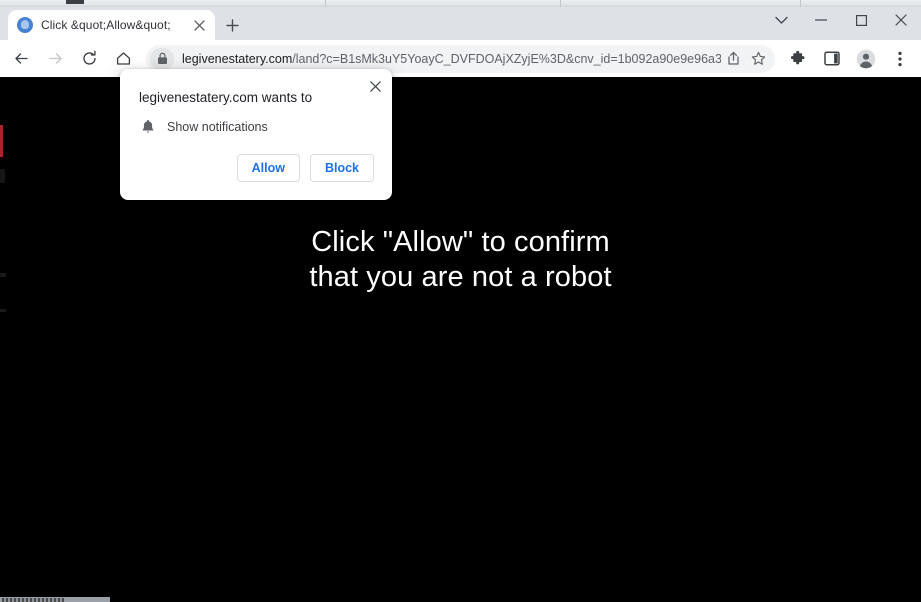 The image size is (921, 602). What do you see at coordinates (460, 277) in the screenshot?
I see `page-heading-line-2: that you are not a robot` at bounding box center [460, 277].